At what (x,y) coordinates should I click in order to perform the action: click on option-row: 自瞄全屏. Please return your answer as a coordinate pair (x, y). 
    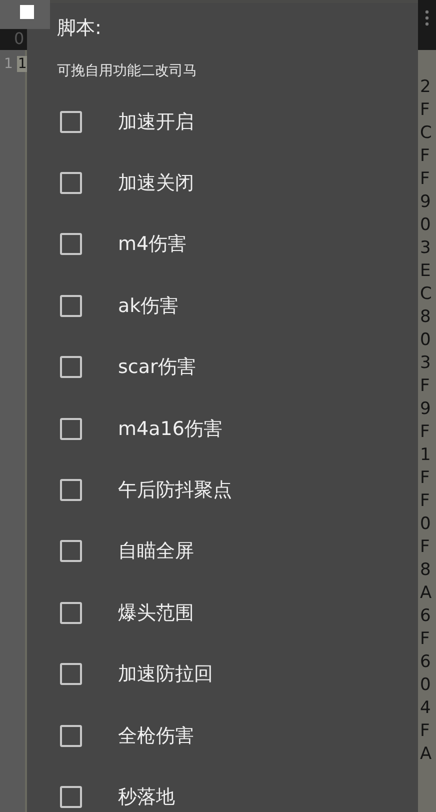
    Looking at the image, I should click on (237, 551).